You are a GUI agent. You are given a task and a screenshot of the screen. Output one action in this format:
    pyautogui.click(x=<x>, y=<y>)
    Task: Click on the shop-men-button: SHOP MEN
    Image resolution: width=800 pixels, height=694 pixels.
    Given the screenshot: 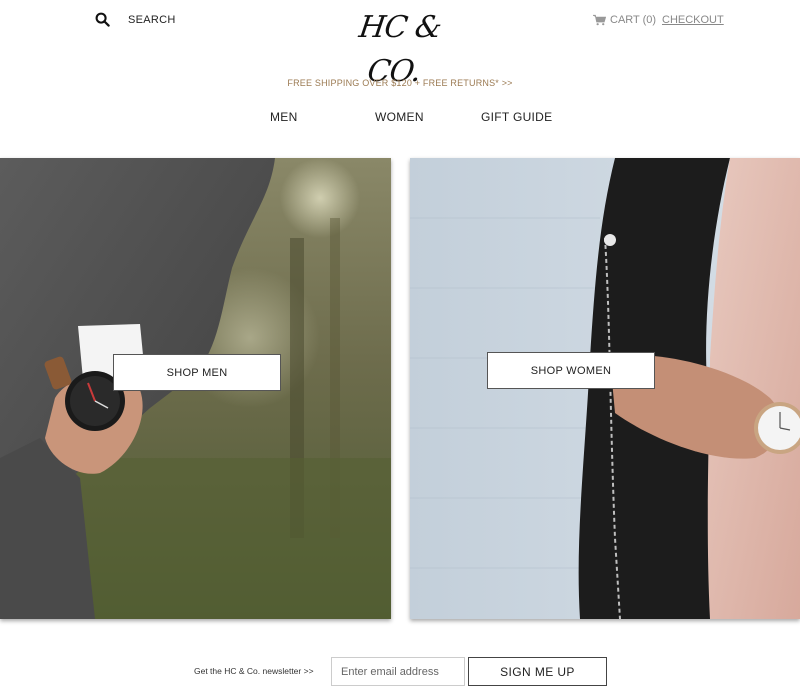 What is the action you would take?
    pyautogui.click(x=197, y=372)
    